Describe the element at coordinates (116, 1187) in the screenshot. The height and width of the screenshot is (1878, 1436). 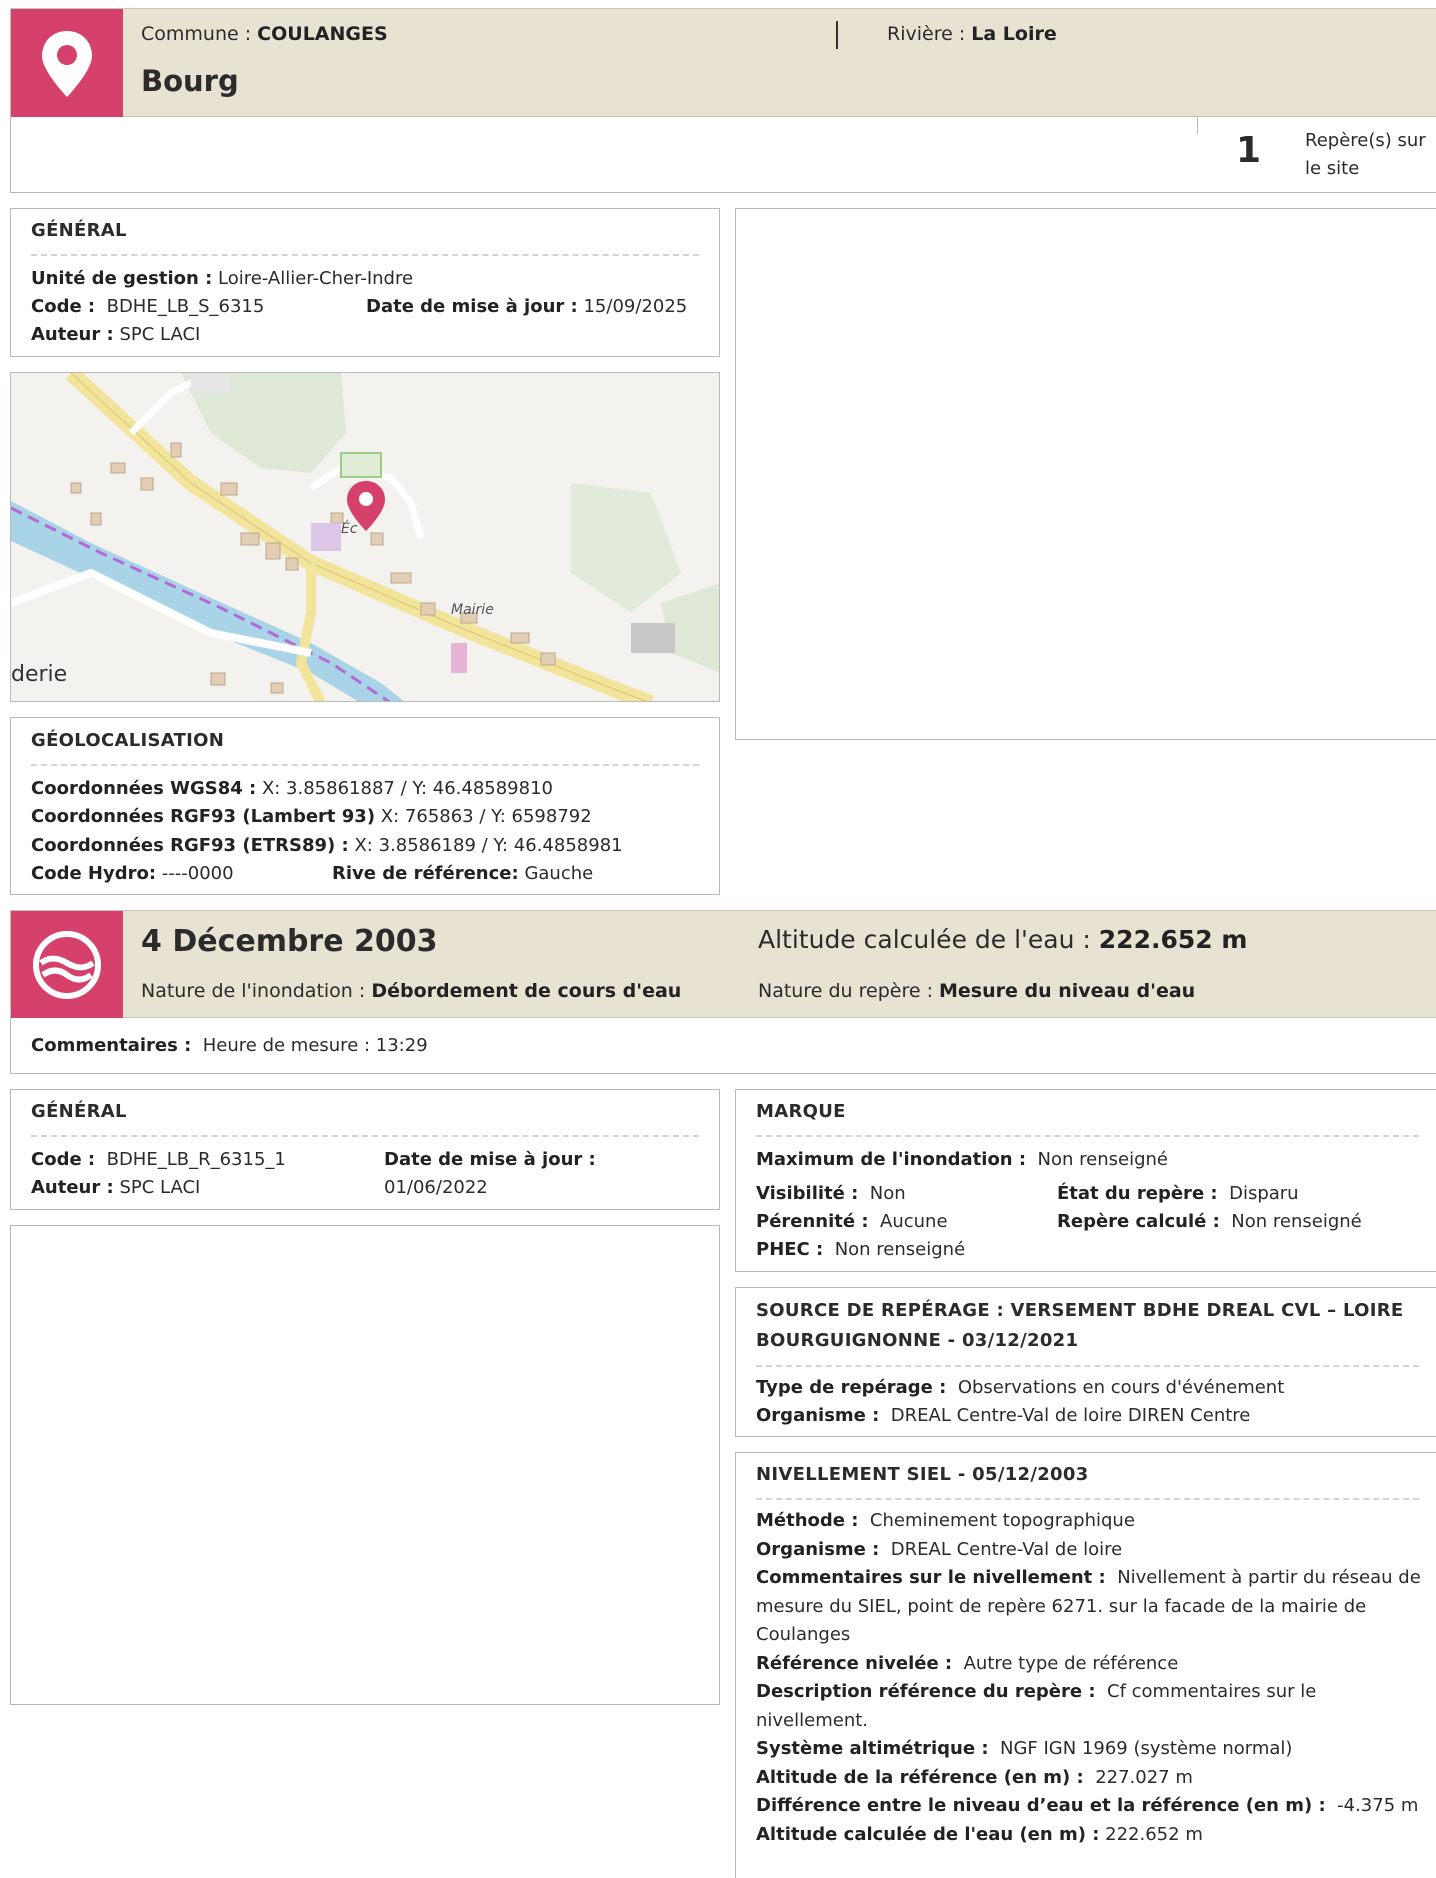
I see `auteur2-line: Auteur : SPC LACI` at that location.